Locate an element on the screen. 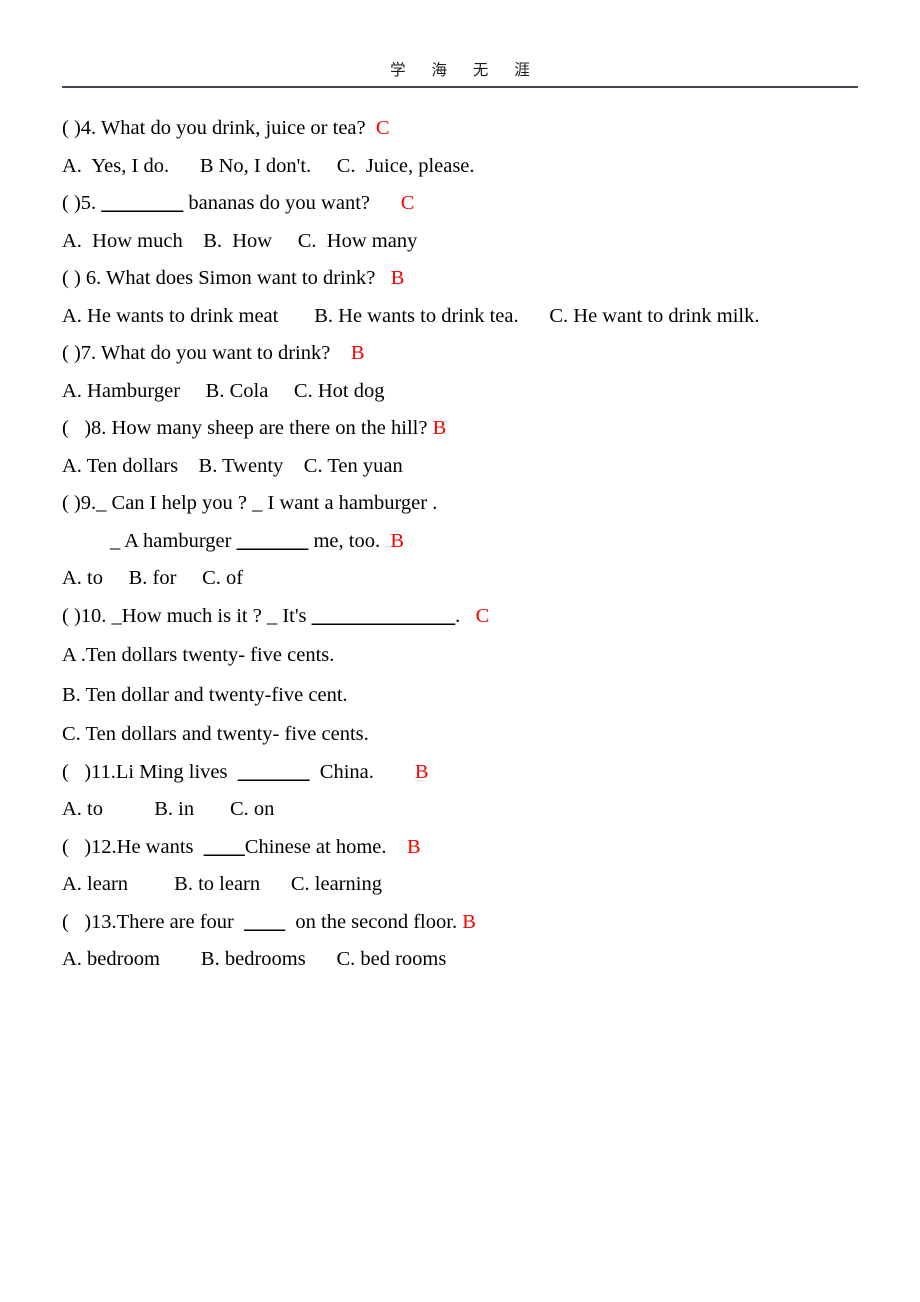 The height and width of the screenshot is (1302, 920). text: A. learn B. to learn C. learning is located at coordinates (222, 884).